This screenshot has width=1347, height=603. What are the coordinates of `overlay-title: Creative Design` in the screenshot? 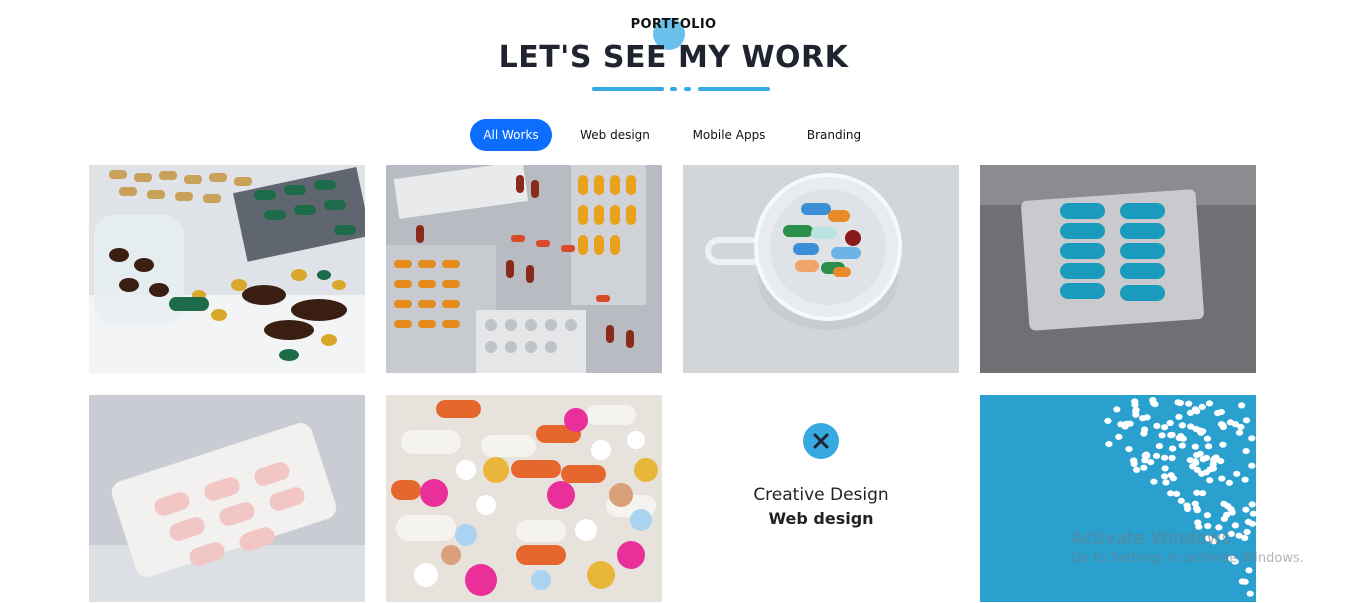 It's located at (821, 495).